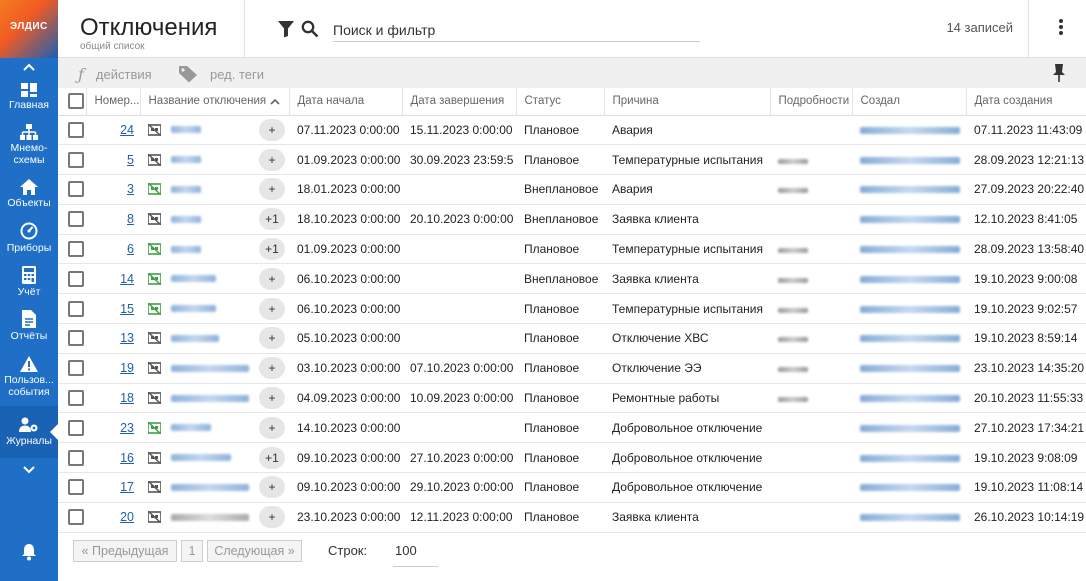  I want to click on row-number-link: 17, so click(127, 487).